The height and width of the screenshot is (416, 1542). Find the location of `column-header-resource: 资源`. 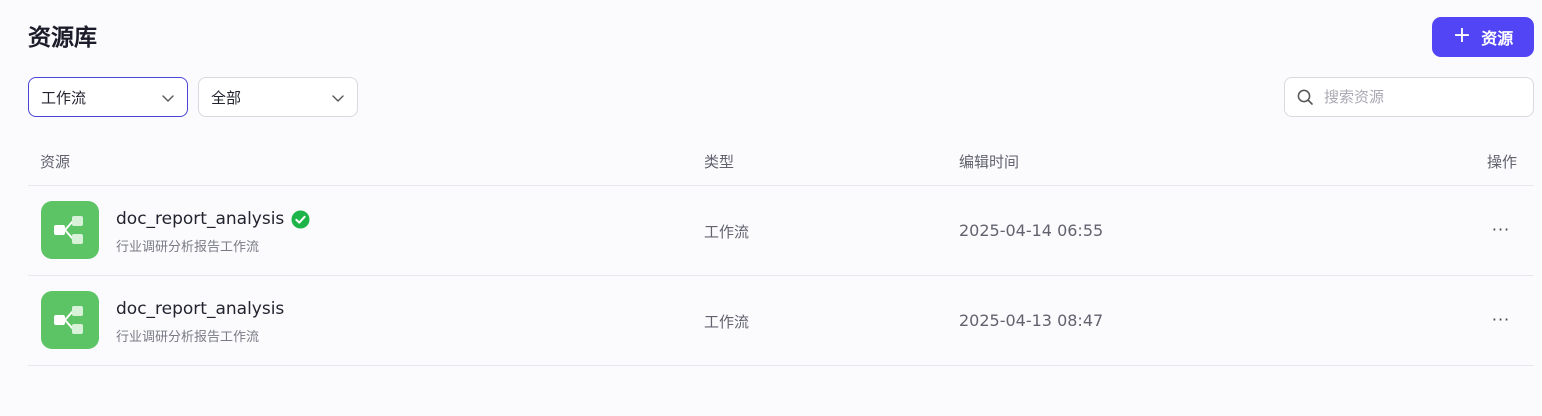

column-header-resource: 资源 is located at coordinates (55, 162).